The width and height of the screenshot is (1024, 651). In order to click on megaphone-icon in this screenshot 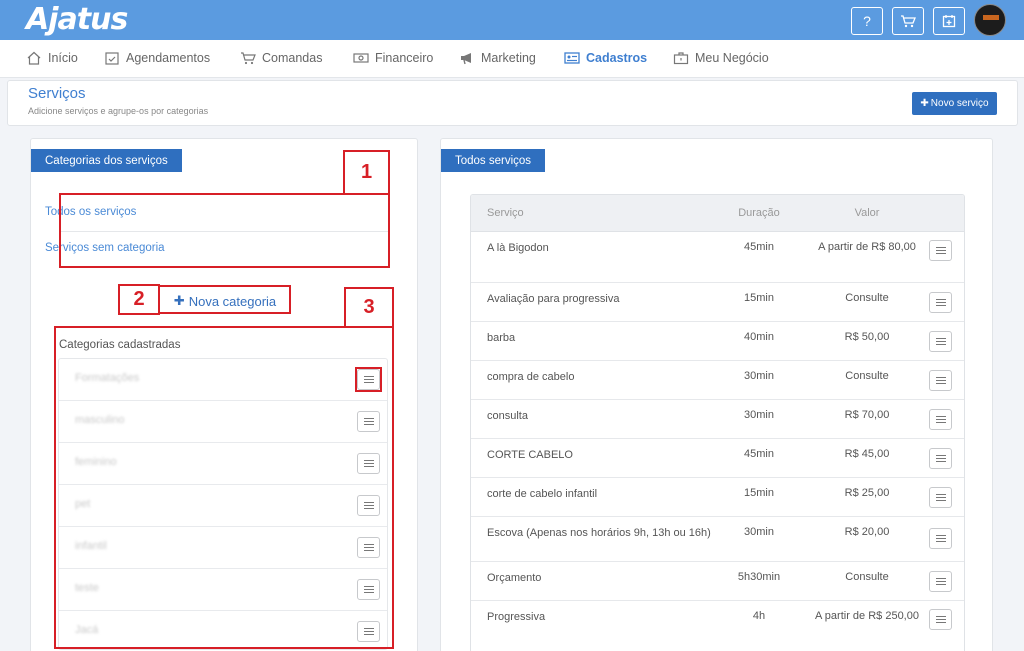, I will do `click(466, 59)`.